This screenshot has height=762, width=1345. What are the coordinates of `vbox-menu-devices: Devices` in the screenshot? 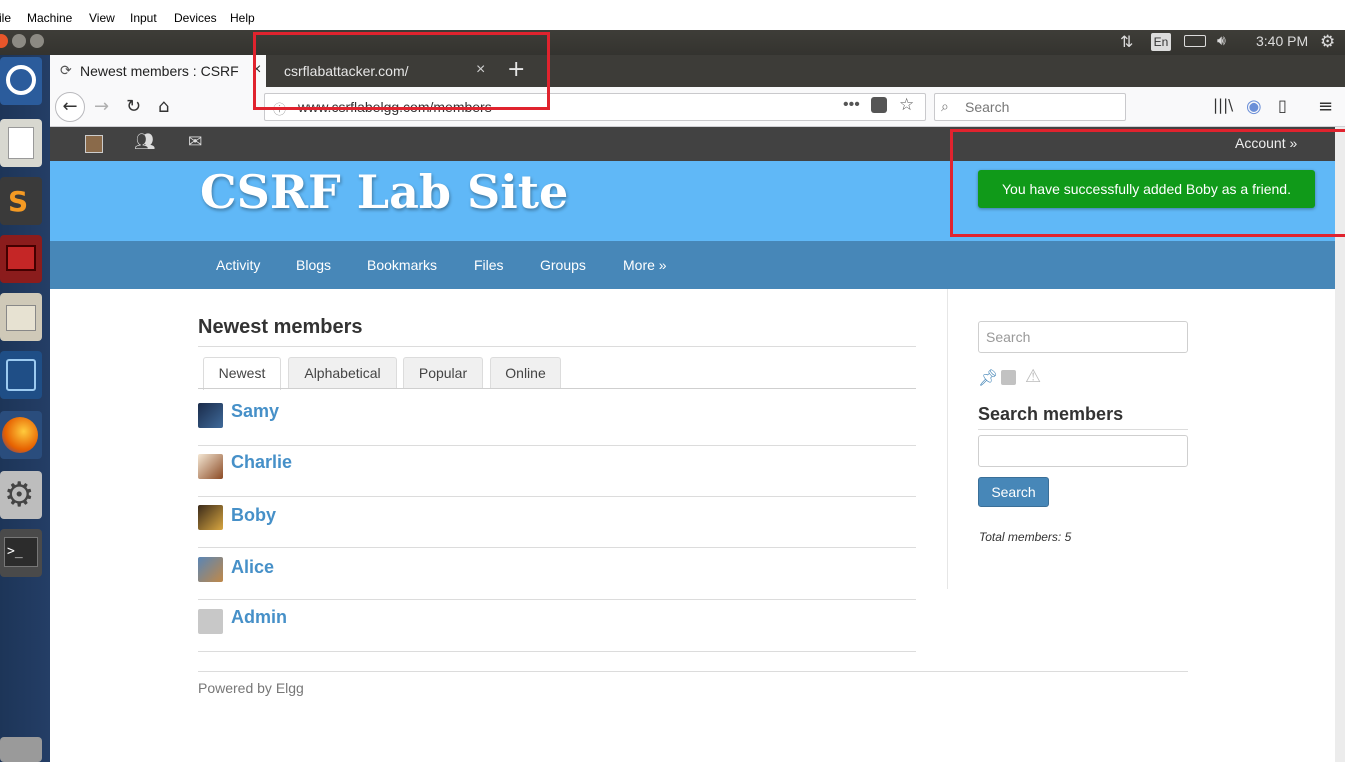 It's located at (195, 18).